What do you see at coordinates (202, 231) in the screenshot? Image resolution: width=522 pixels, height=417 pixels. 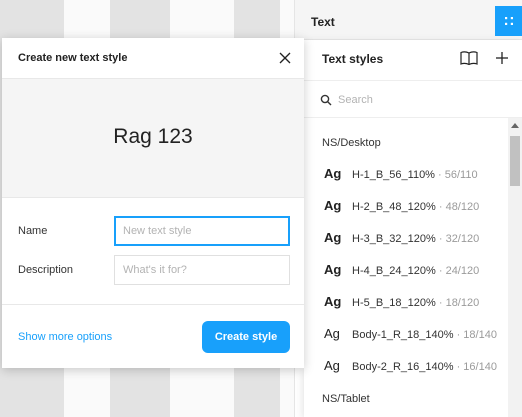 I see `name-field` at bounding box center [202, 231].